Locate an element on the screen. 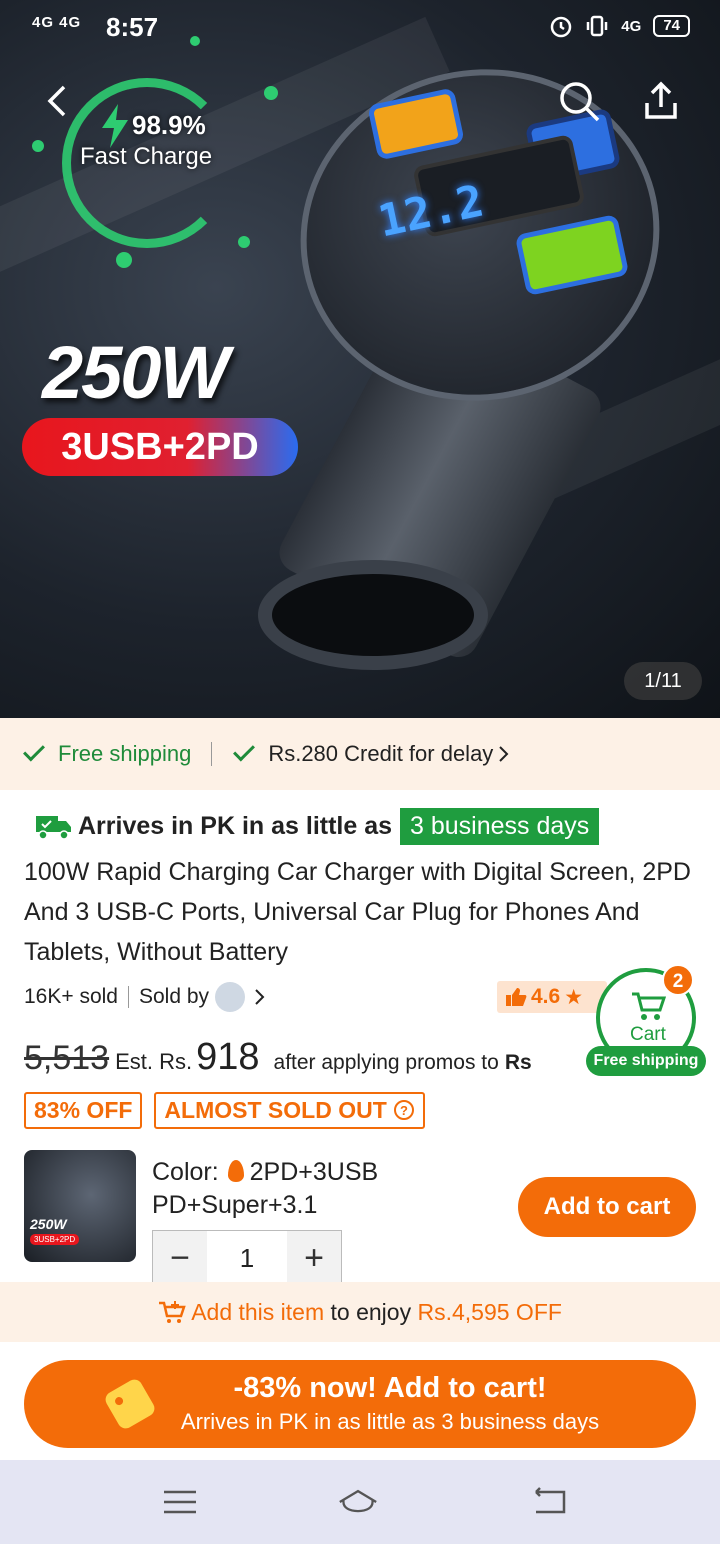 The image size is (720, 1544). sold-row: 16K+ sold Sold by is located at coordinates (145, 997).